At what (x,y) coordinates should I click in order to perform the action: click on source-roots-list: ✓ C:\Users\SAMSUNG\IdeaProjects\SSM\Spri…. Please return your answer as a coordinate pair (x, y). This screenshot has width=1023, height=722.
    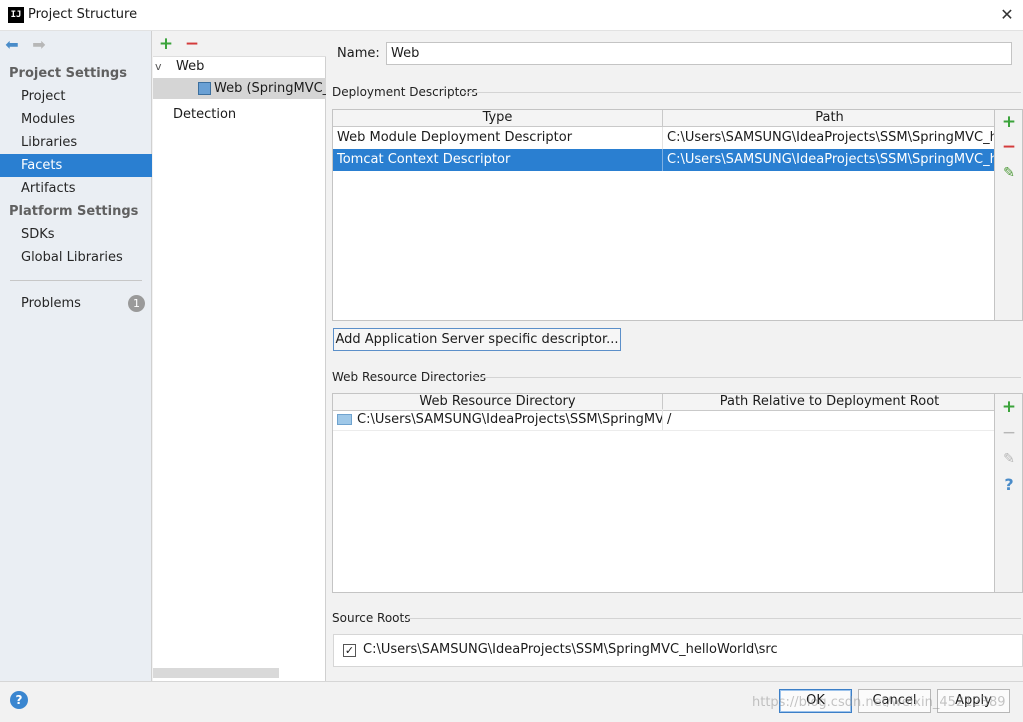
    Looking at the image, I should click on (678, 650).